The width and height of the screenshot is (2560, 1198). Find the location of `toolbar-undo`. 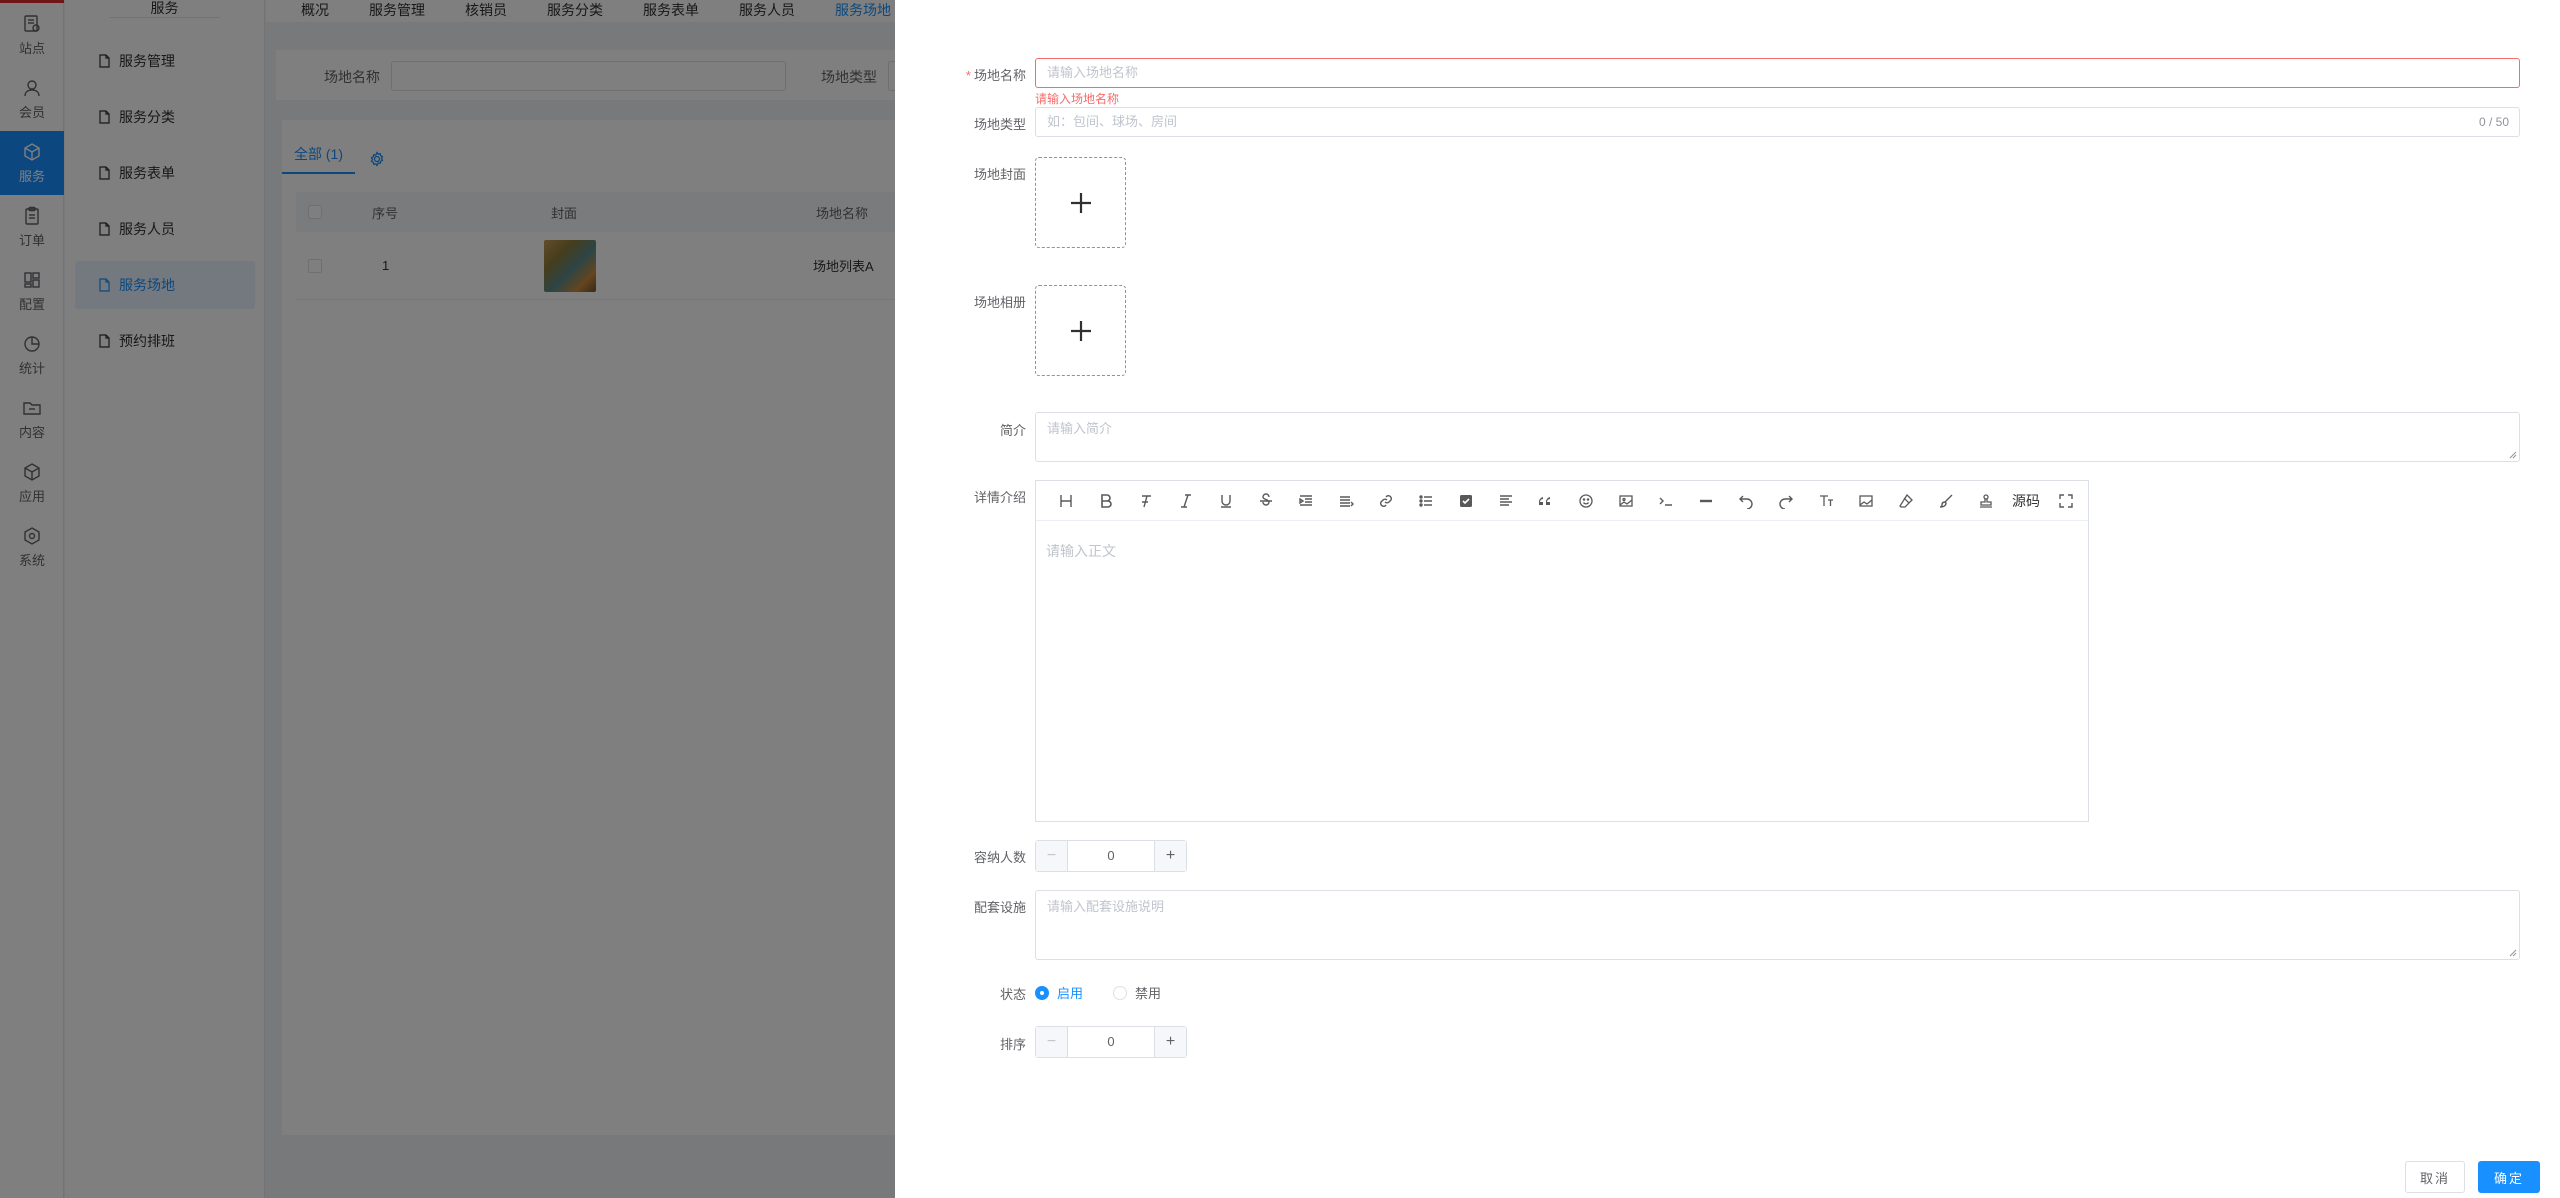

toolbar-undo is located at coordinates (1746, 501).